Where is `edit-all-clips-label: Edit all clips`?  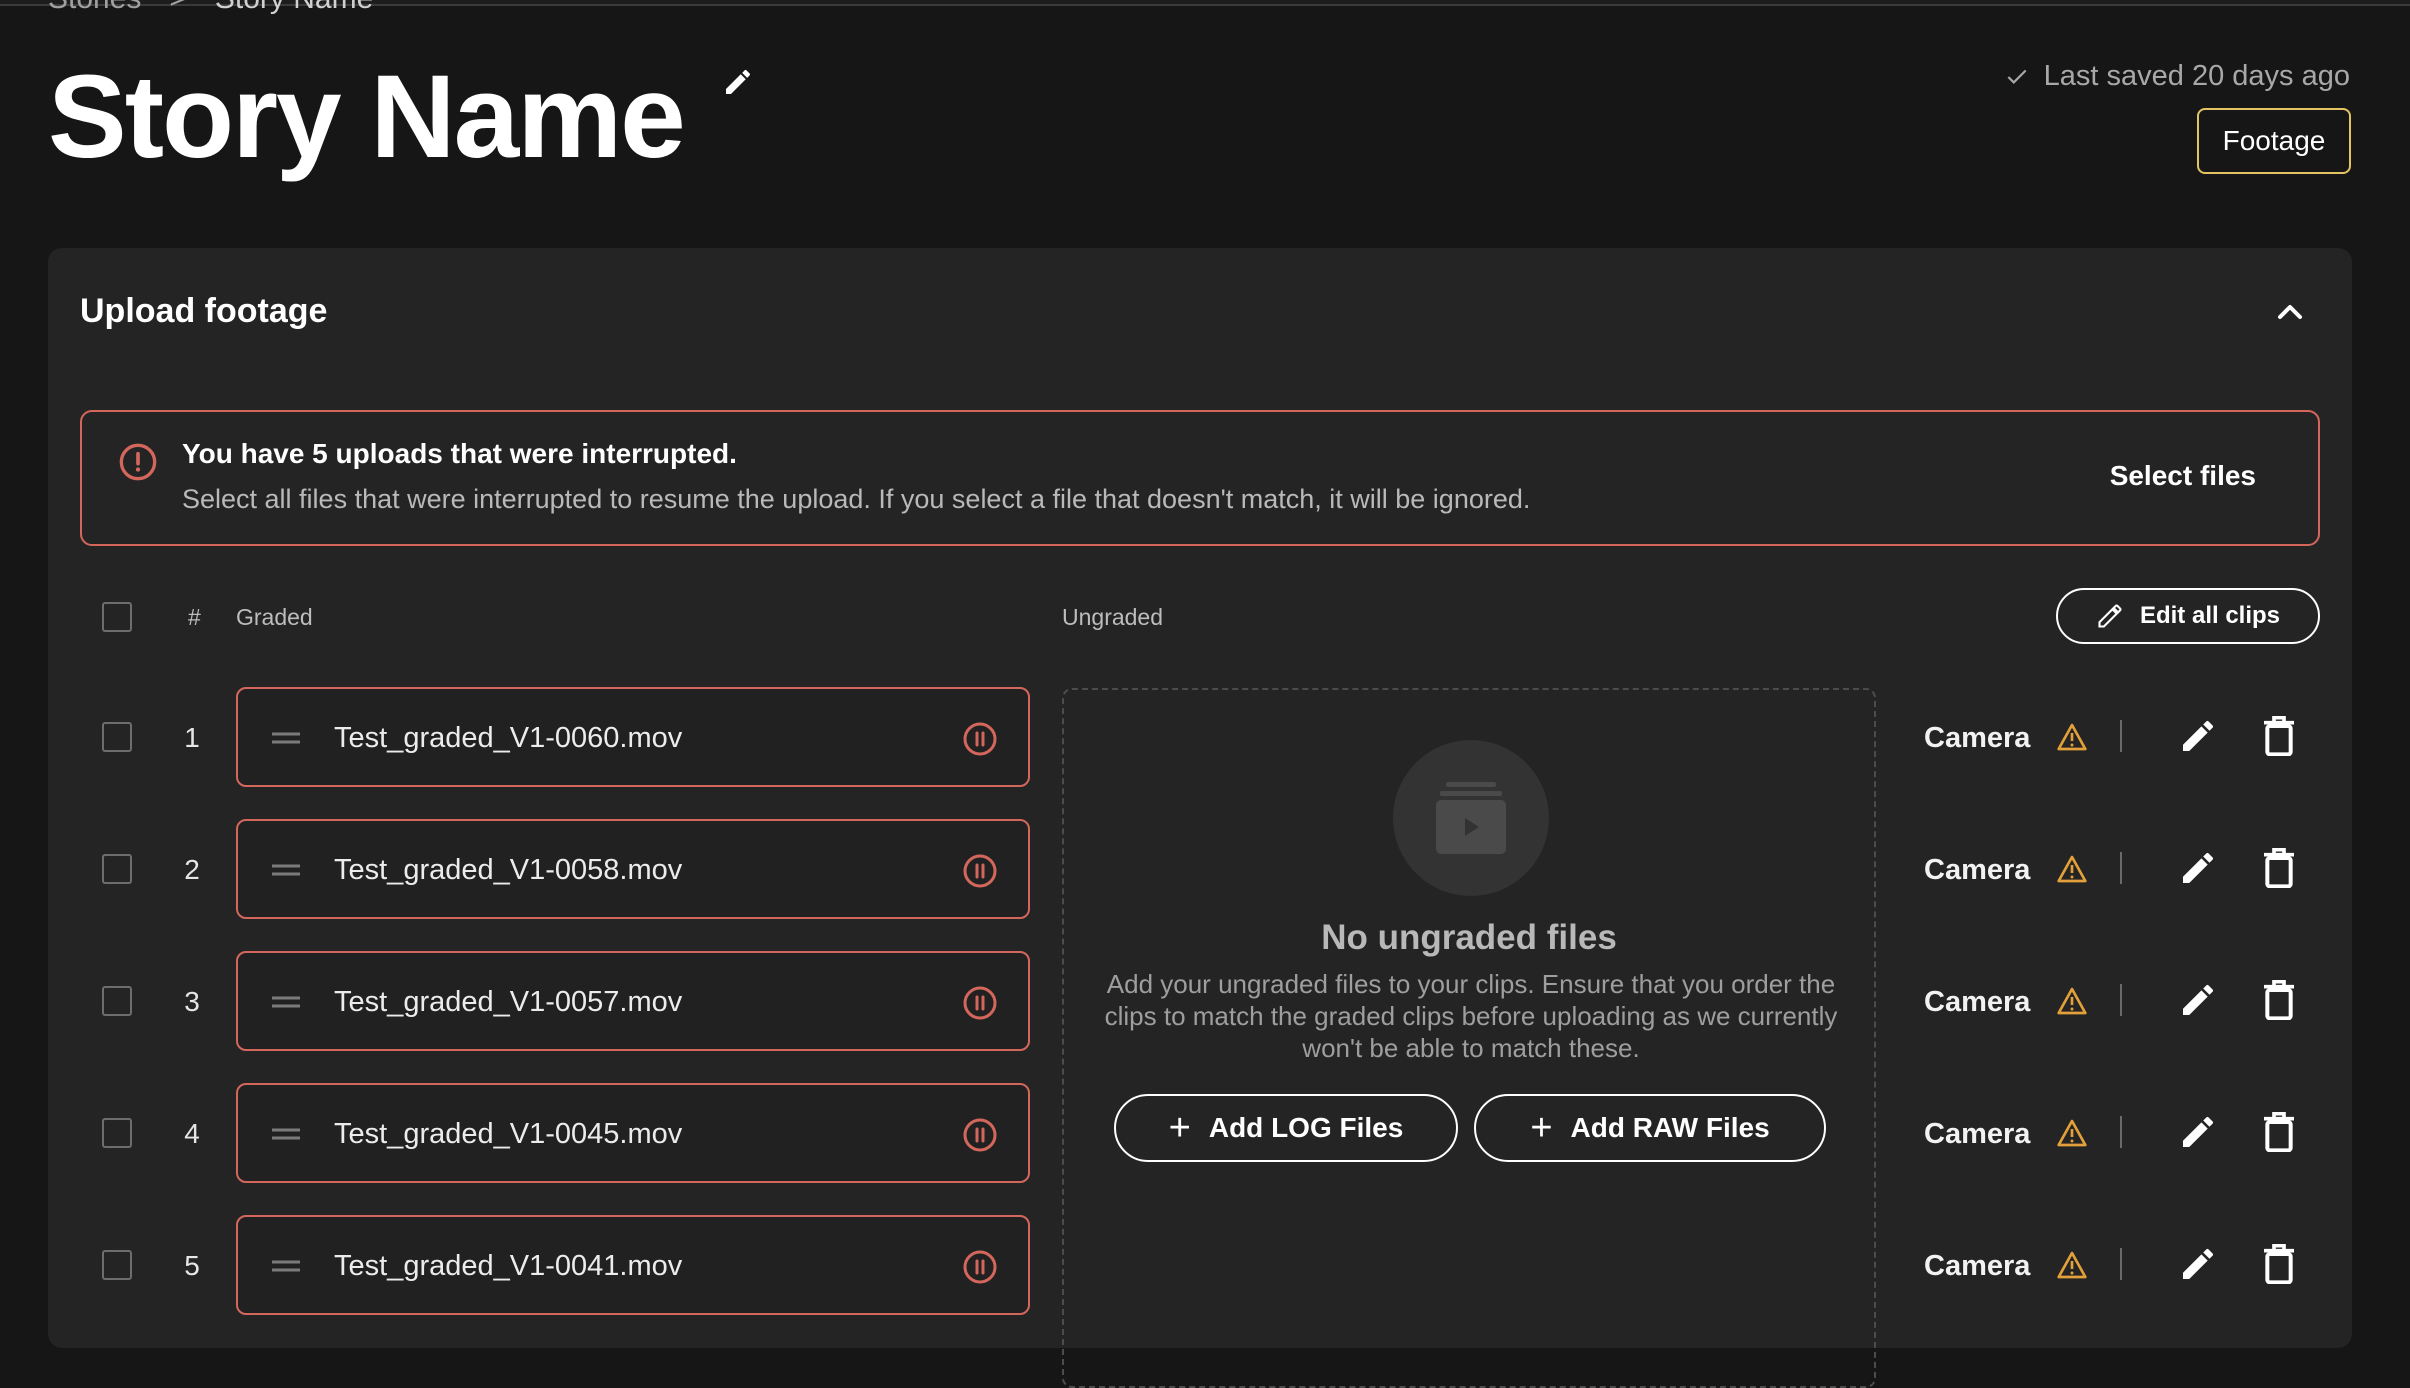
edit-all-clips-label: Edit all clips is located at coordinates (2210, 615).